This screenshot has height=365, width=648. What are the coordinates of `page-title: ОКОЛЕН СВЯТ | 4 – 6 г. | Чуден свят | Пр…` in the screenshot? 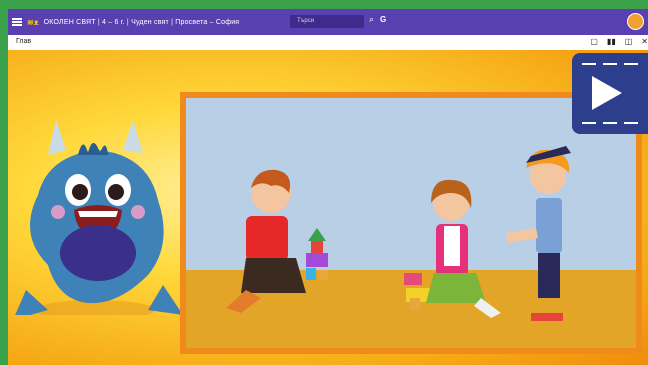 It's located at (141, 22).